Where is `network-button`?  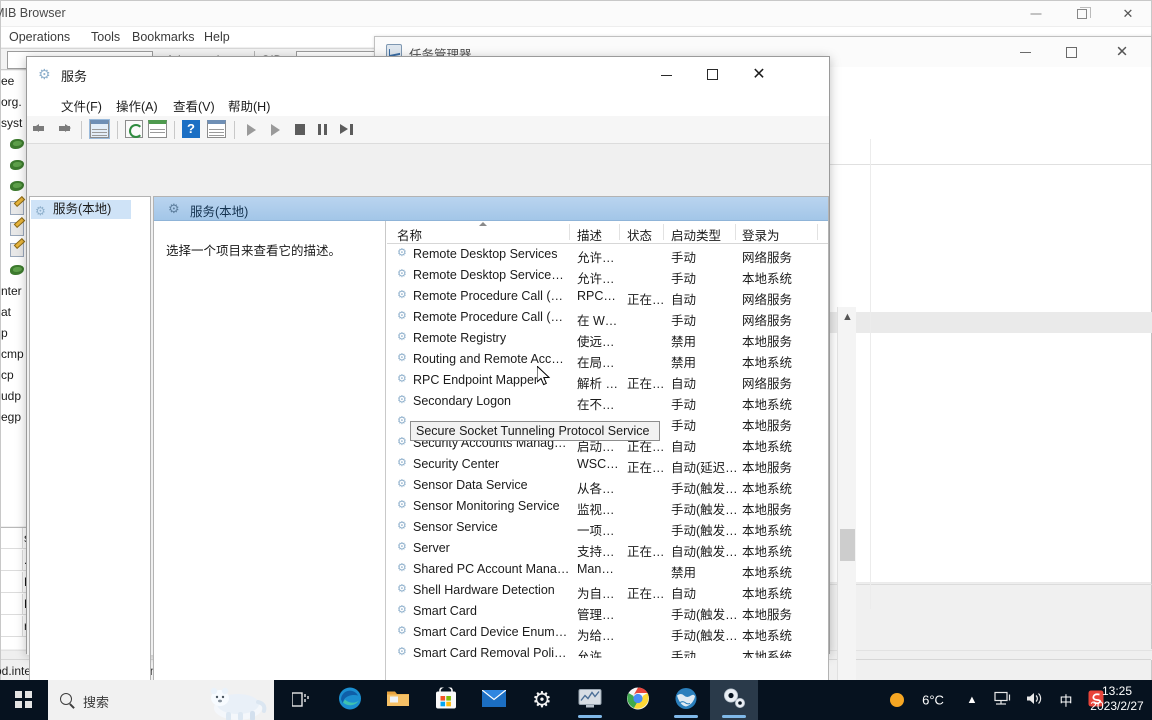
network-button is located at coordinates (1003, 700).